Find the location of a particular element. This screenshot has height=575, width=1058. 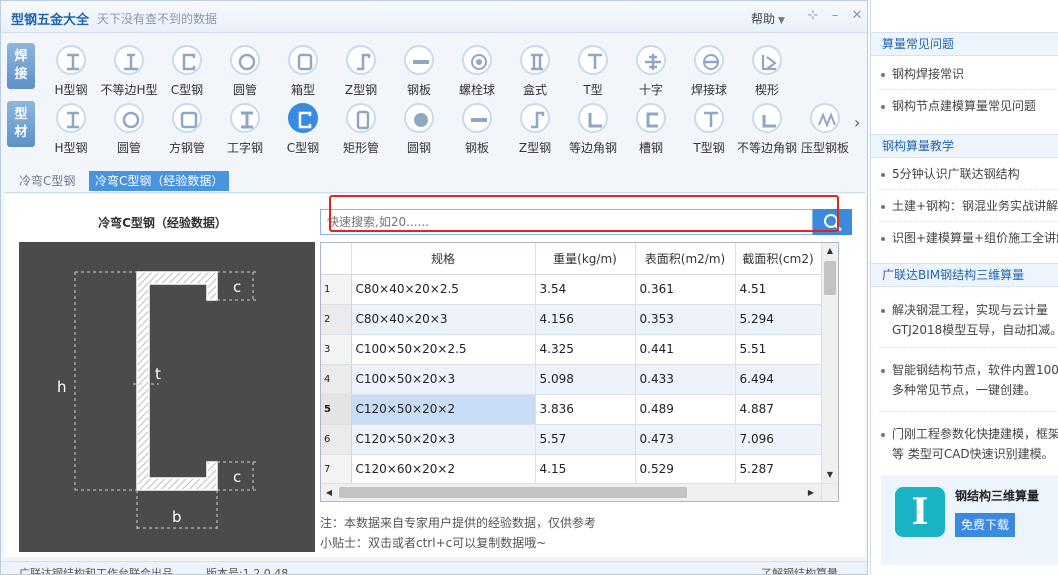

copy-tip-note: 小贴士：双击或者ctrl+c可以复制数据哦~ is located at coordinates (433, 543).